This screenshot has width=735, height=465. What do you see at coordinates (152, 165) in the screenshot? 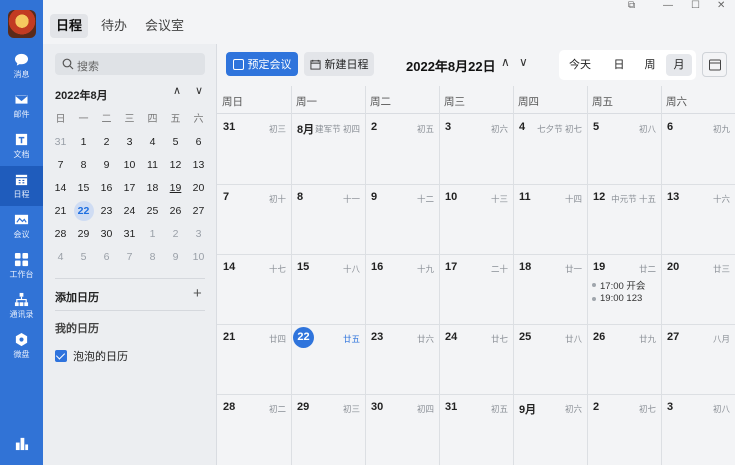
I see `mini-day-cell: 11` at bounding box center [152, 165].